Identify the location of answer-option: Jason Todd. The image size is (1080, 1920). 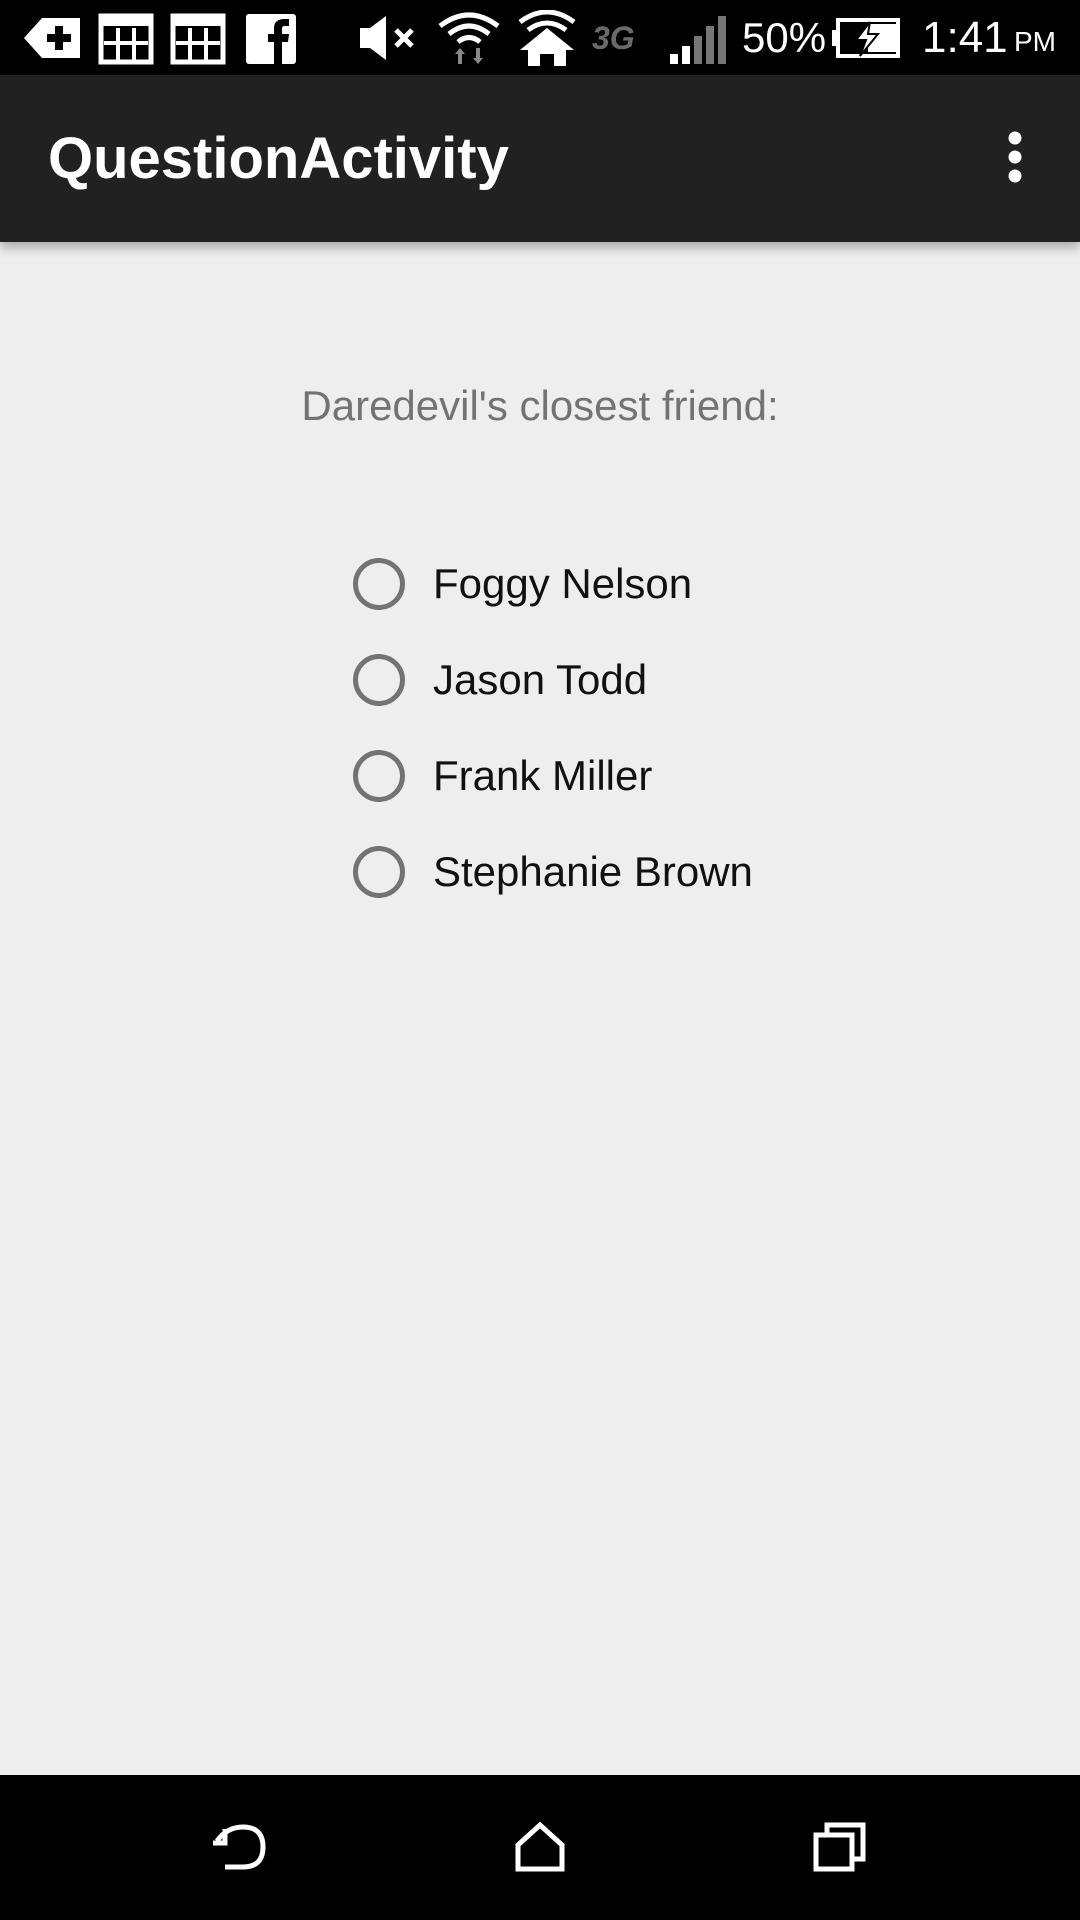
(551, 680).